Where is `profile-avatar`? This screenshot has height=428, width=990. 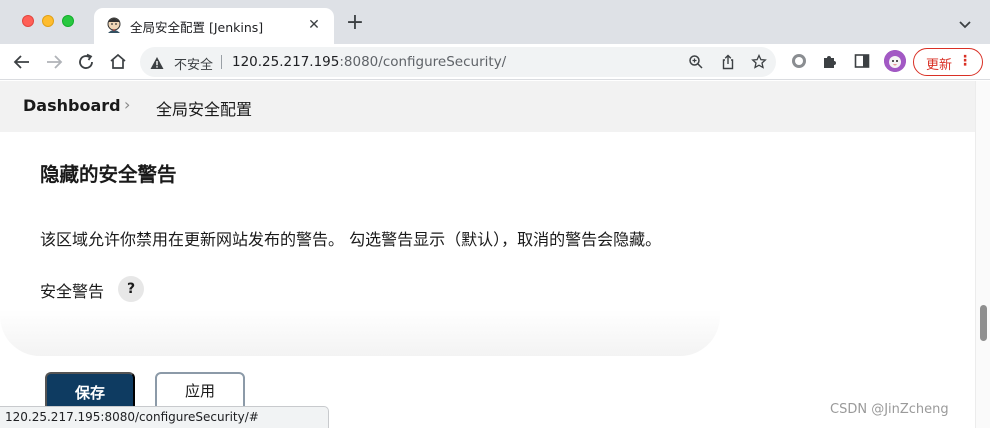 profile-avatar is located at coordinates (895, 61).